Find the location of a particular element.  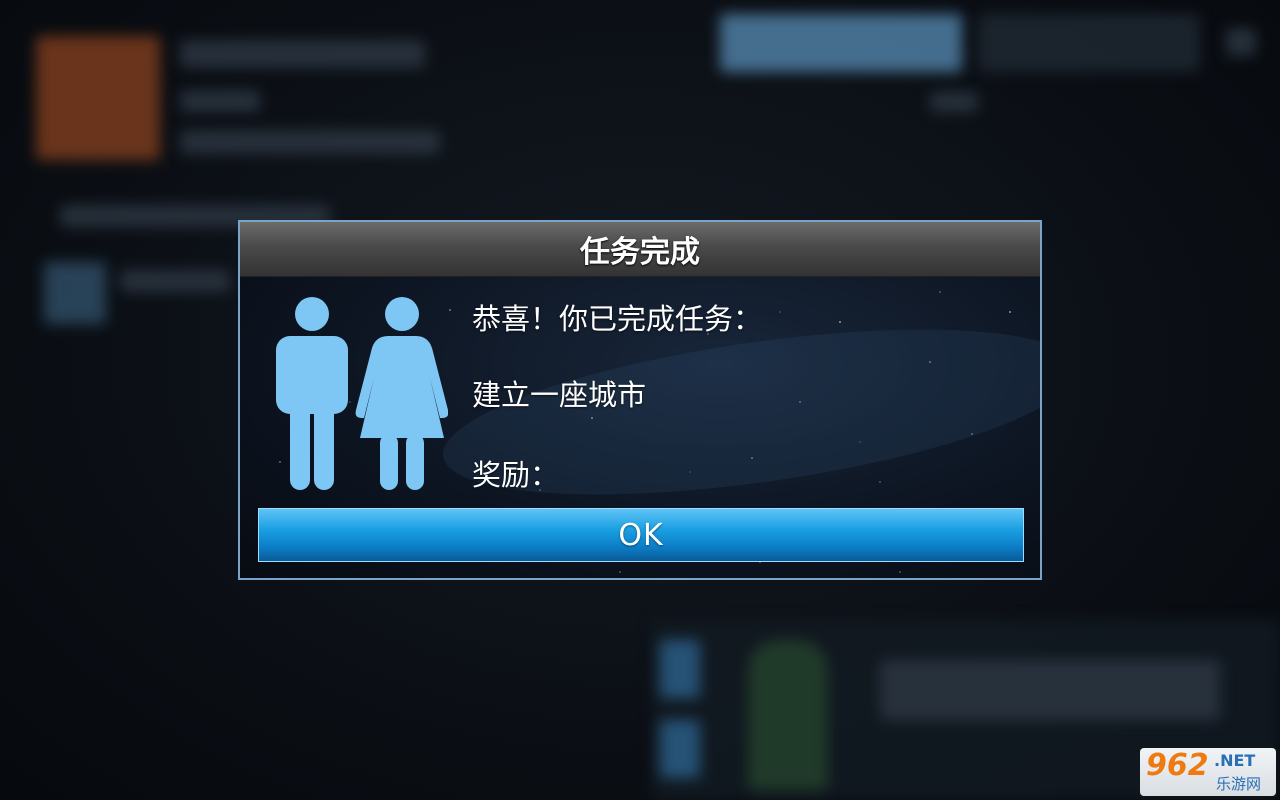

dialog-title-bar: 任务完成 is located at coordinates (640, 249).